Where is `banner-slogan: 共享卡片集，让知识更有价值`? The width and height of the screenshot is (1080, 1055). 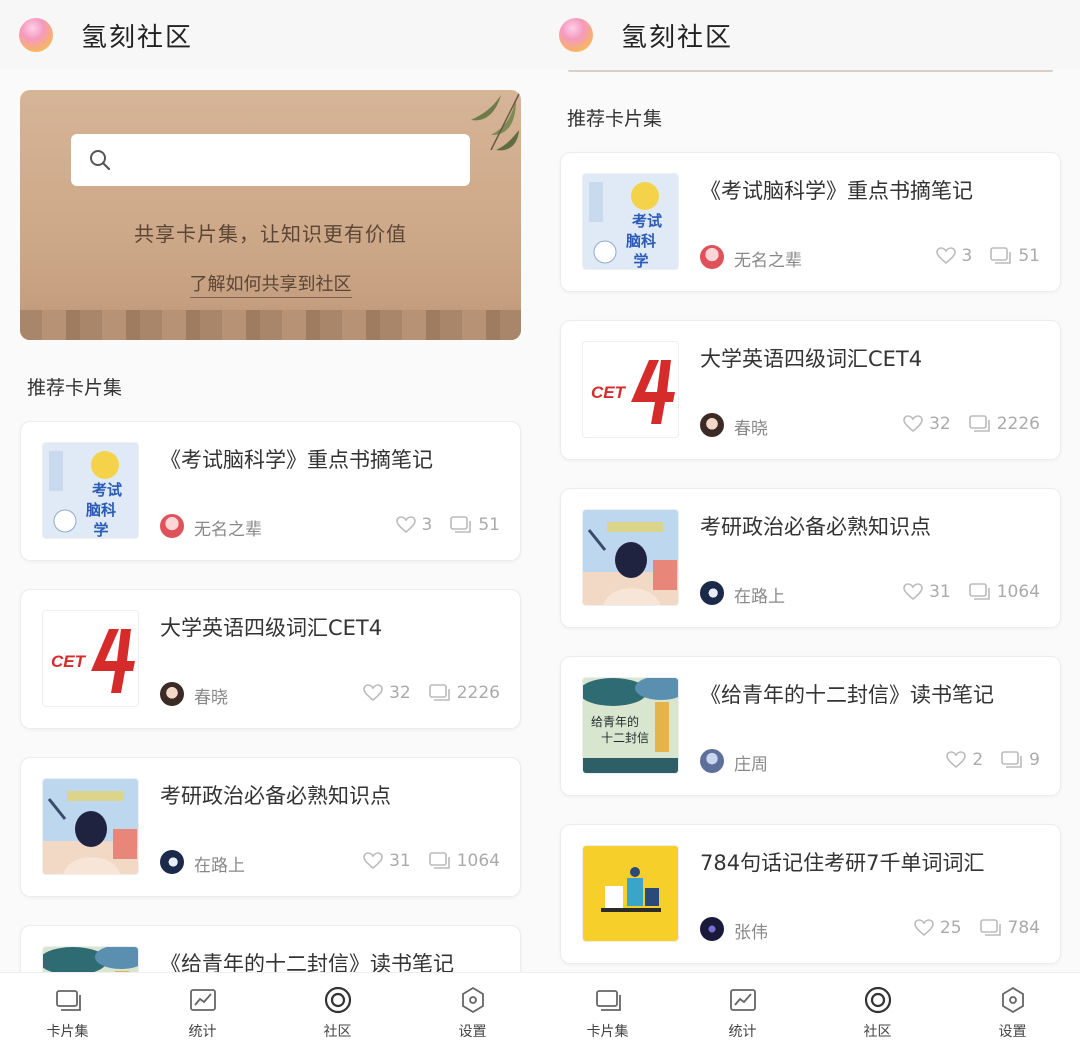
banner-slogan: 共享卡片集，让知识更有价值 is located at coordinates (270, 234).